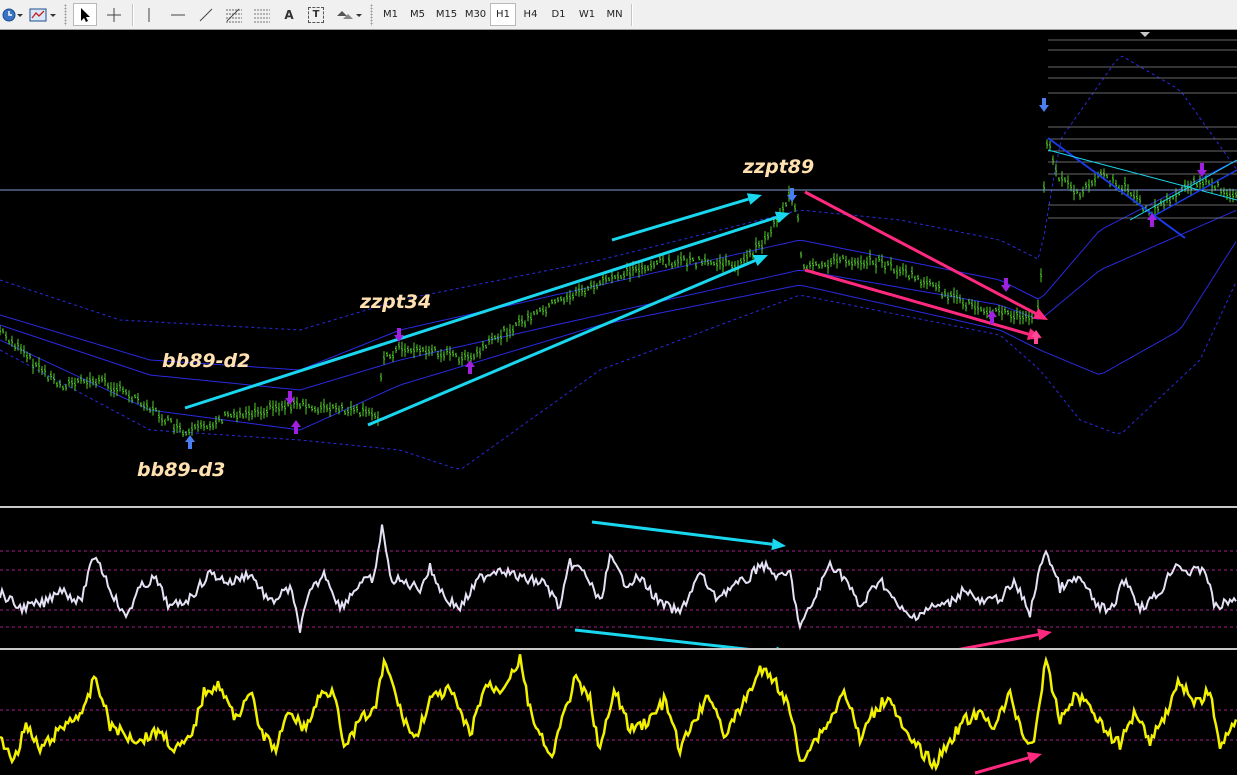 This screenshot has height=775, width=1237. What do you see at coordinates (234, 14) in the screenshot?
I see `fibonacci-icon` at bounding box center [234, 14].